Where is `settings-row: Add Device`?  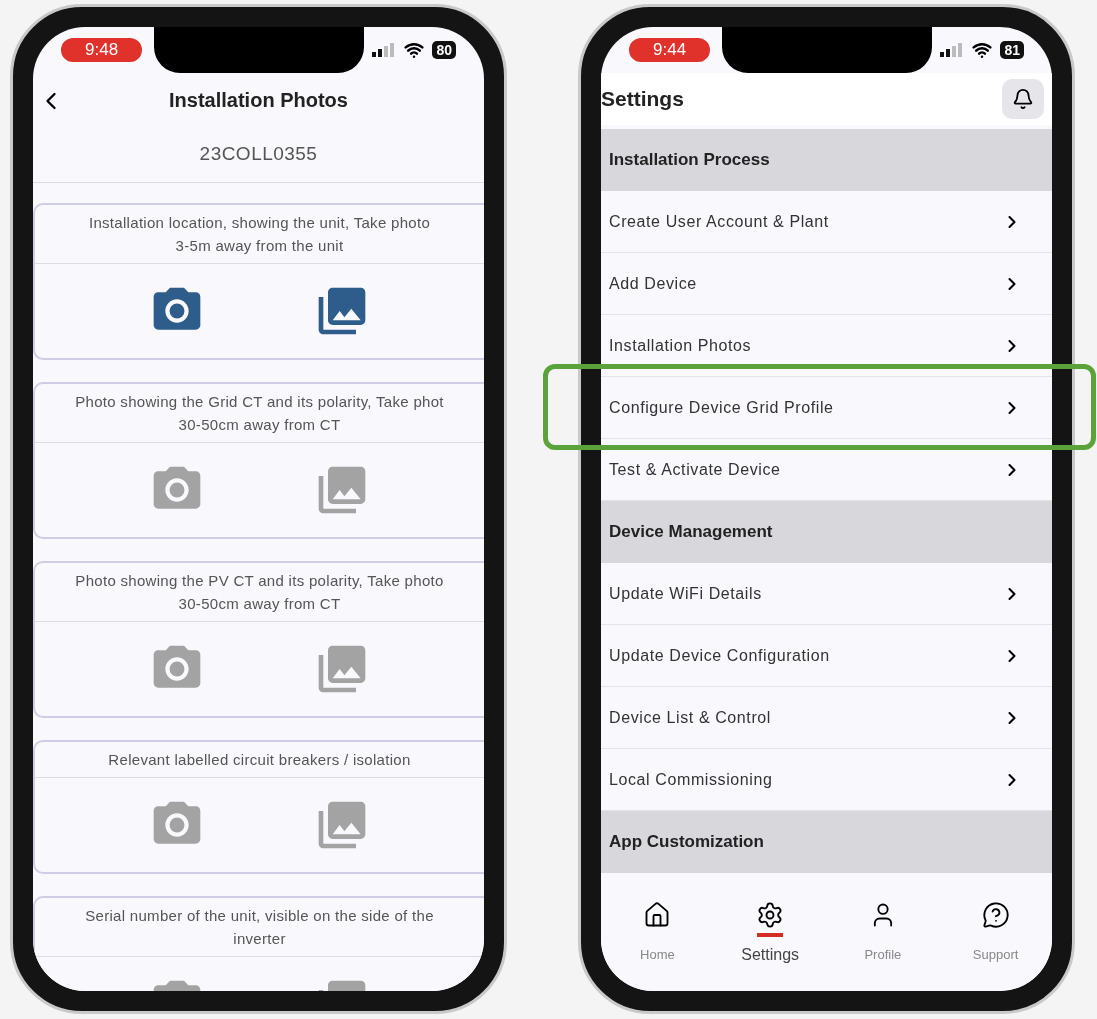 settings-row: Add Device is located at coordinates (826, 284).